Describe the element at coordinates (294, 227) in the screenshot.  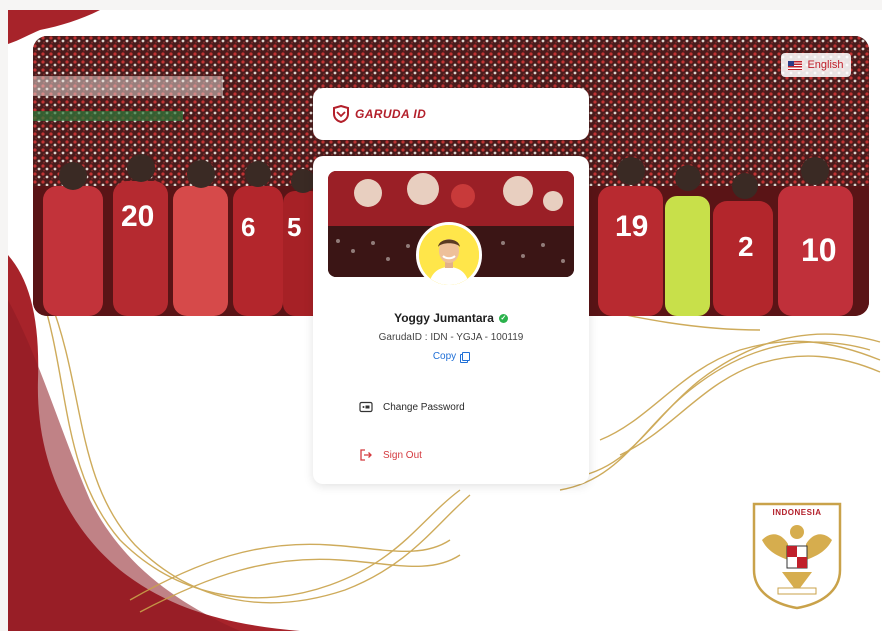
I see `svg-text: 5` at that location.